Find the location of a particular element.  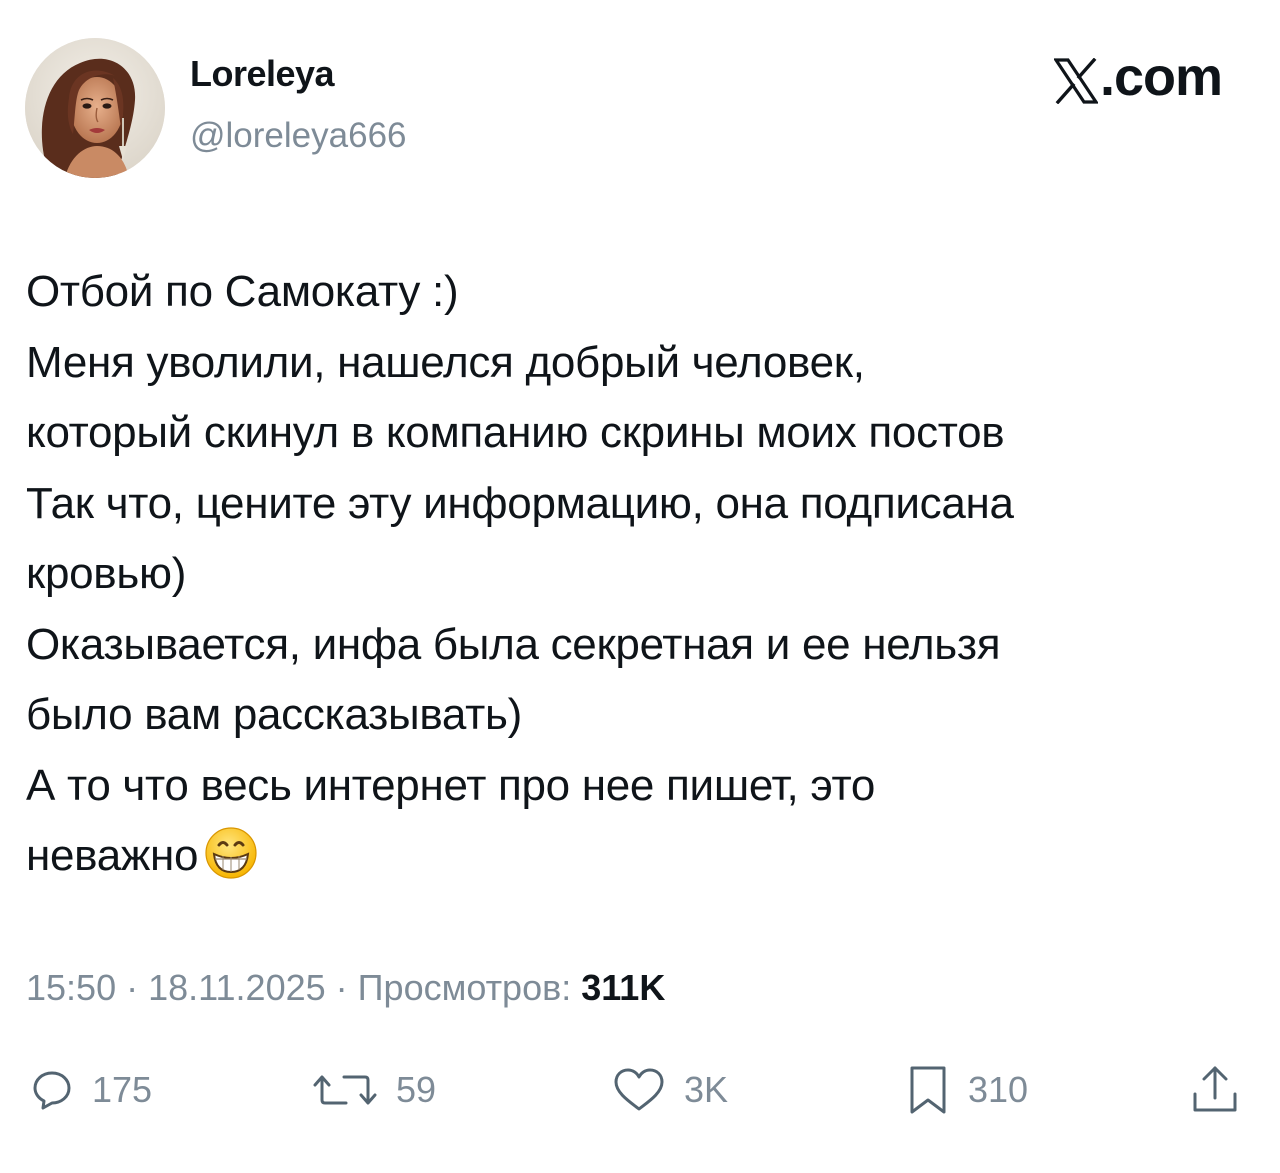

bookmark-button: 310 is located at coordinates (967, 1090).